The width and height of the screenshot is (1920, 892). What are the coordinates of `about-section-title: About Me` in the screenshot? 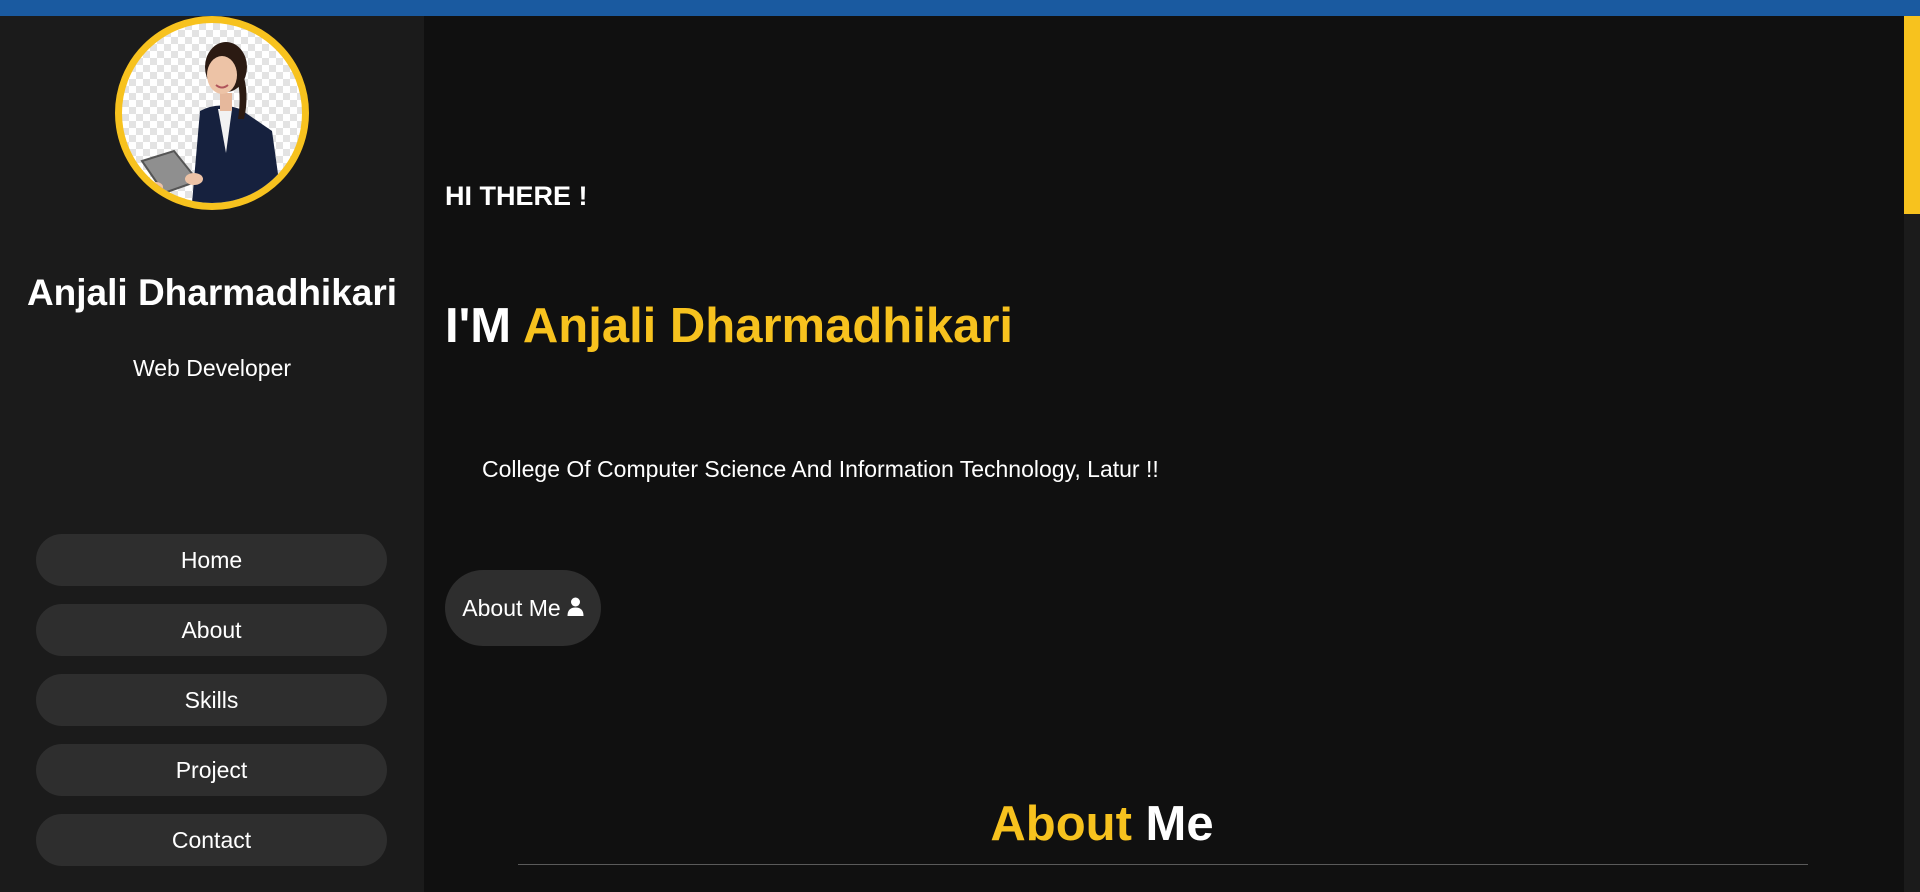 It's located at (1102, 824).